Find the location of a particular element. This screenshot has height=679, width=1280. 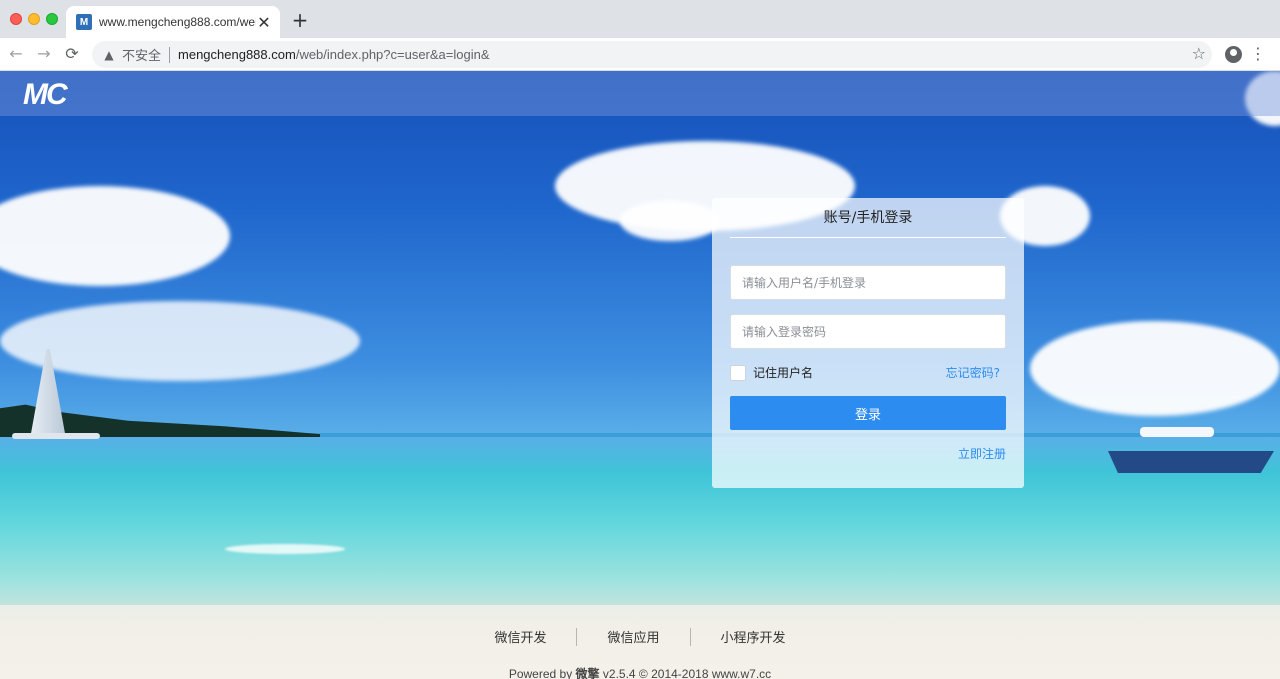

address-separator is located at coordinates (170, 54).